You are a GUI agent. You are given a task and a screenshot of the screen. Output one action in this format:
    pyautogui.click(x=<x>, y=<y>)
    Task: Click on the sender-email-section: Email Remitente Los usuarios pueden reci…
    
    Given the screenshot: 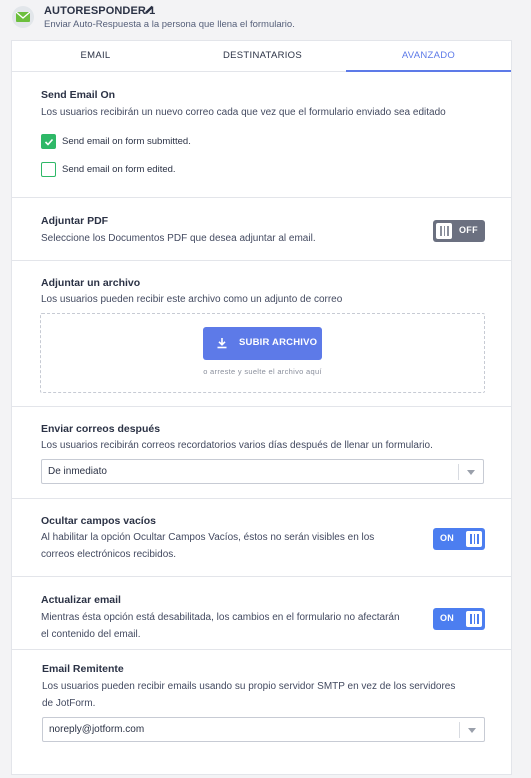 What is the action you would take?
    pyautogui.click(x=261, y=712)
    